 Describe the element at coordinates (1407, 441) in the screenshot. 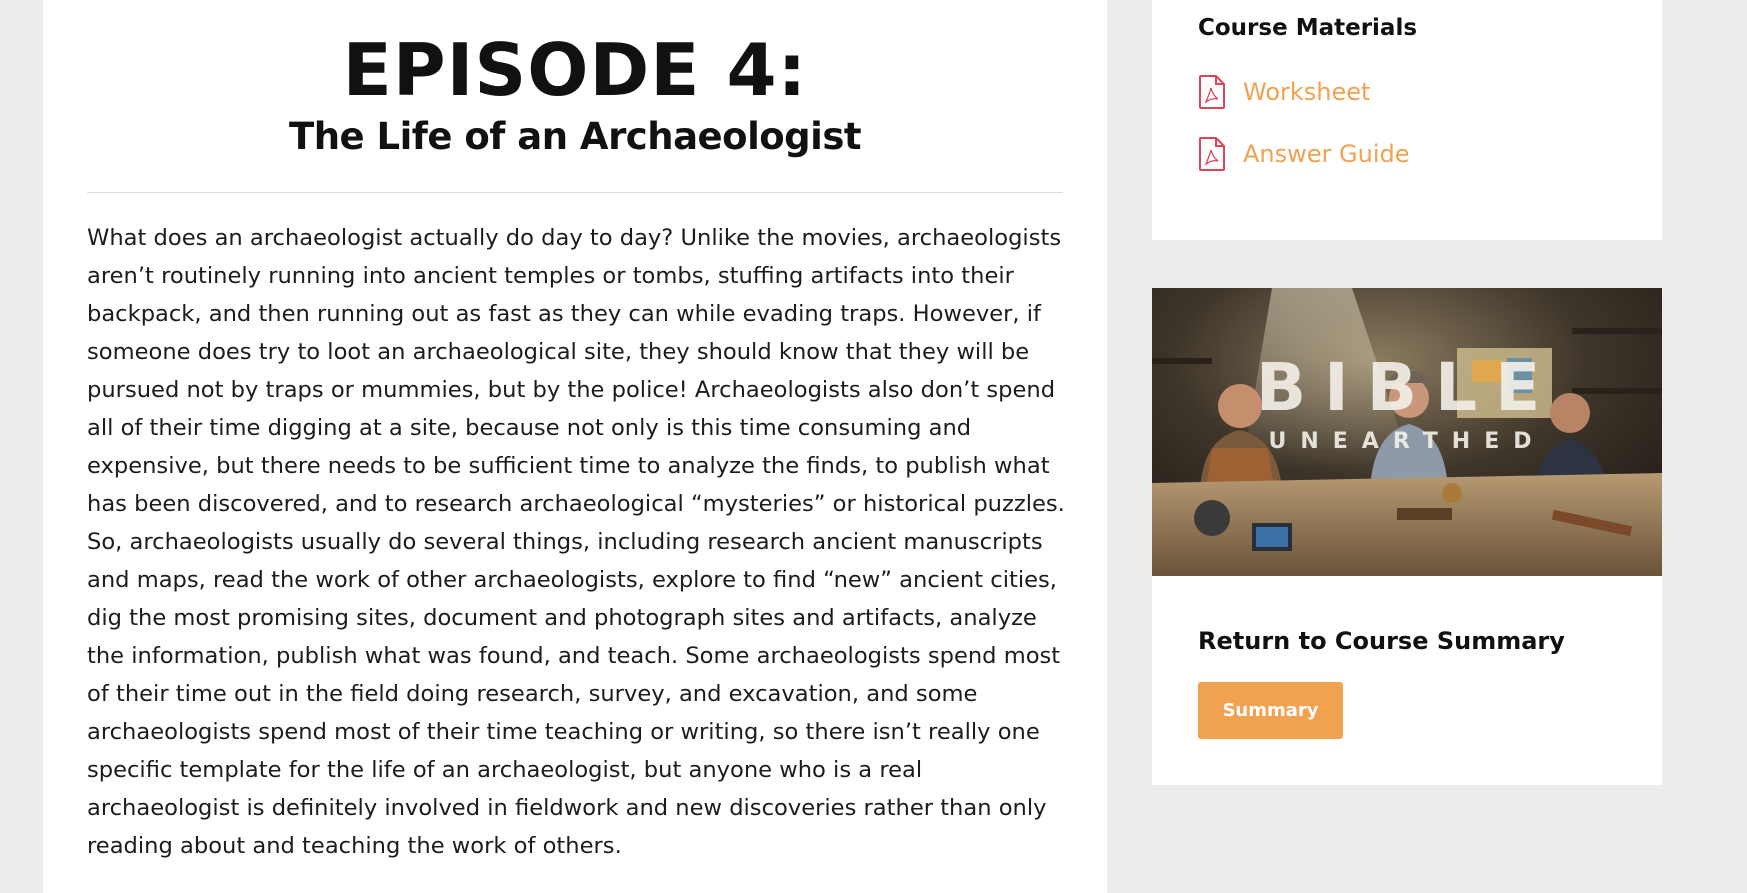

I see `hero-subtitle-text: UNEARTHED` at that location.